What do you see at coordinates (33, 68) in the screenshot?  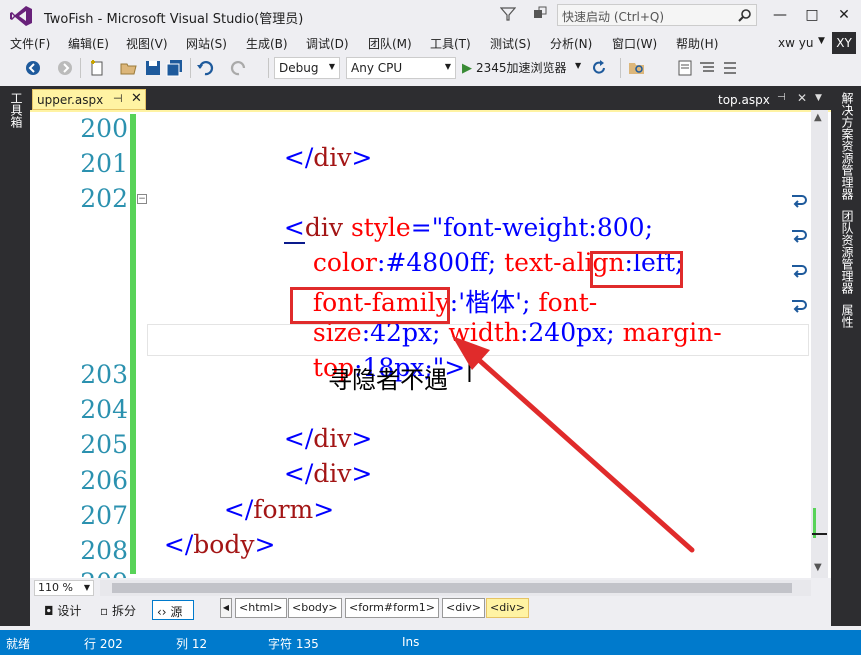 I see `back-icon` at bounding box center [33, 68].